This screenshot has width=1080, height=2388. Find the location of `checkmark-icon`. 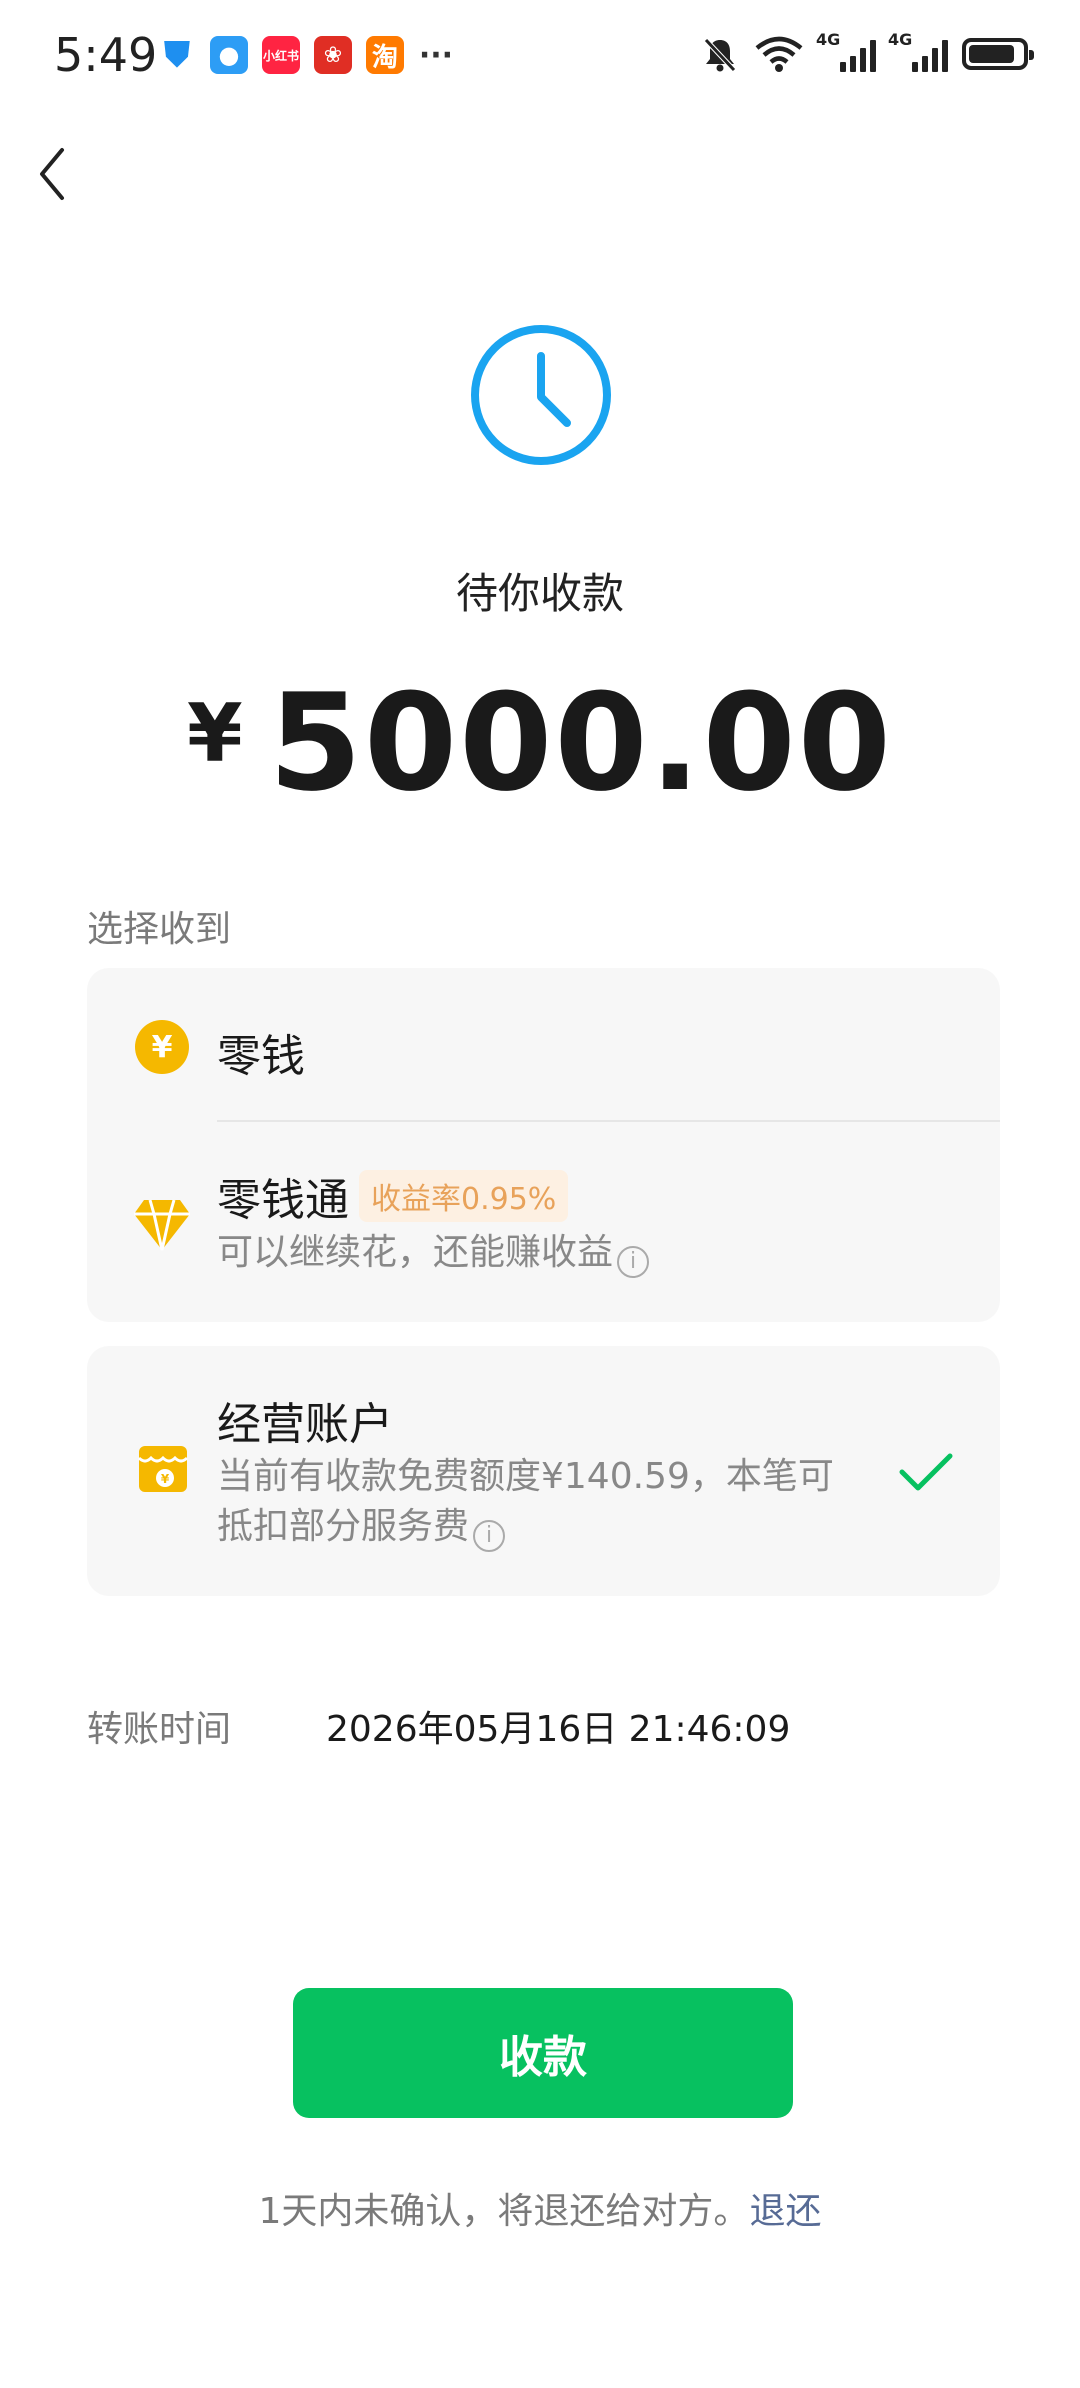

checkmark-icon is located at coordinates (926, 1472).